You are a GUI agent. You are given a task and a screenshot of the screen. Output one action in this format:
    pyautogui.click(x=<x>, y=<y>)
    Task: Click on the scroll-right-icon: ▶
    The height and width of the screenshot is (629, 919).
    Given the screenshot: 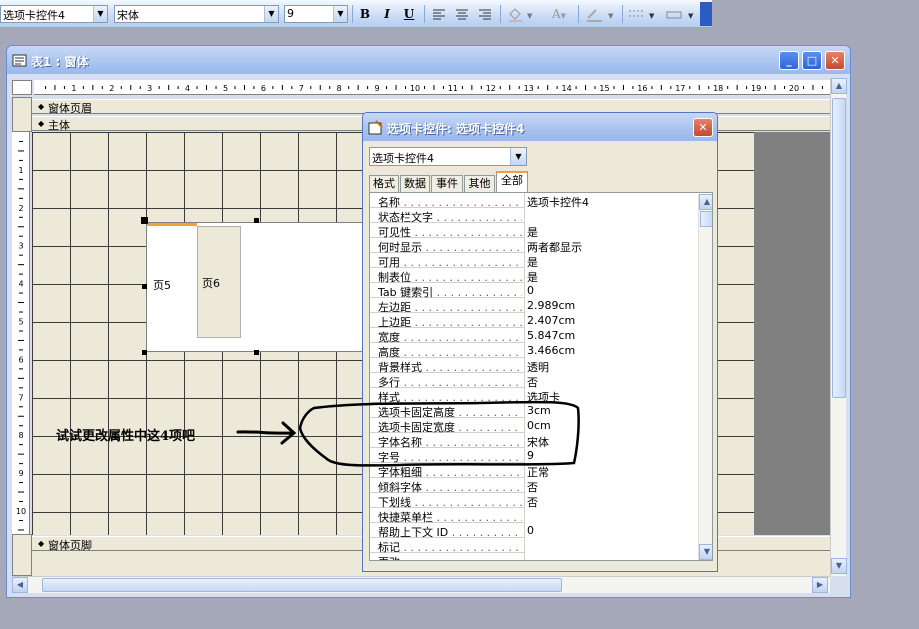 What is the action you would take?
    pyautogui.click(x=820, y=585)
    